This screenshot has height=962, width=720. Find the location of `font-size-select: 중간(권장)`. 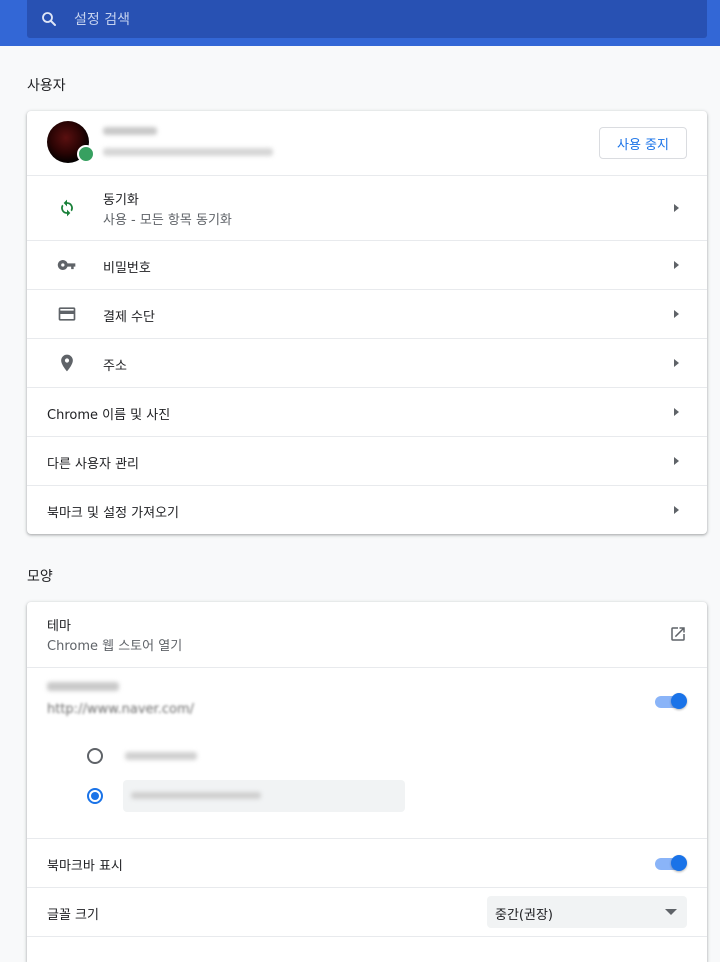

font-size-select: 중간(권장) is located at coordinates (587, 912).